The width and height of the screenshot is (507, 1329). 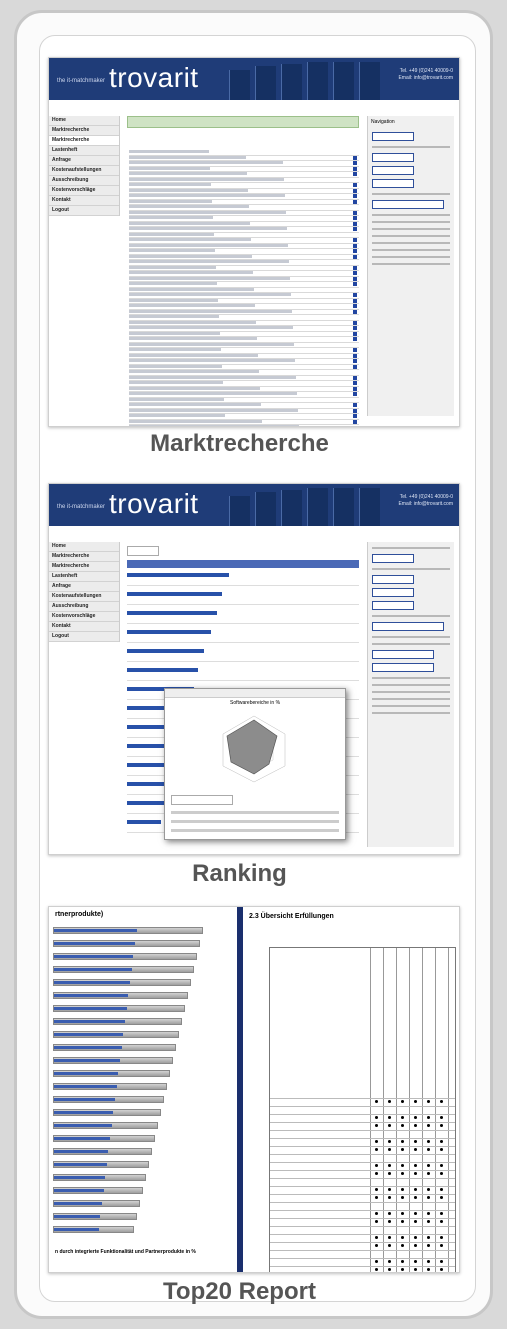 What do you see at coordinates (202, 800) in the screenshot?
I see `popup-select` at bounding box center [202, 800].